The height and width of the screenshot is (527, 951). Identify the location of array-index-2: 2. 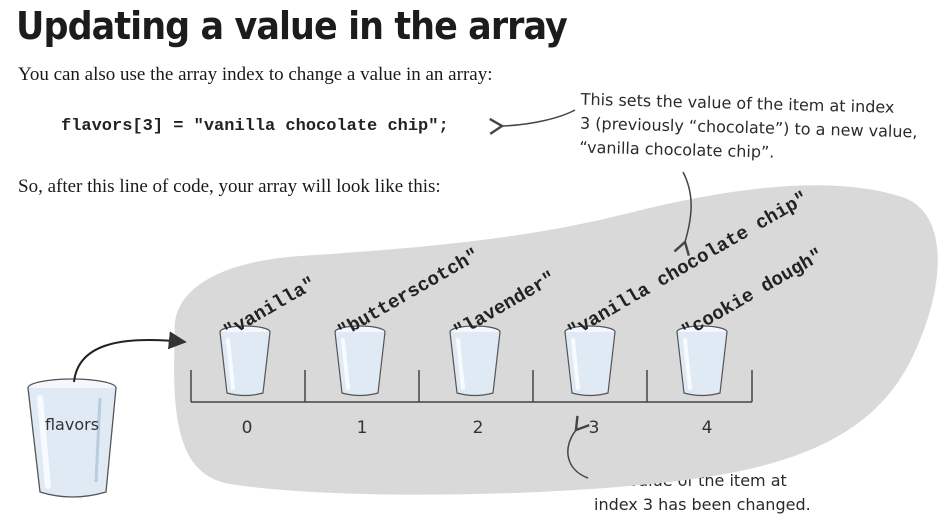
(478, 428).